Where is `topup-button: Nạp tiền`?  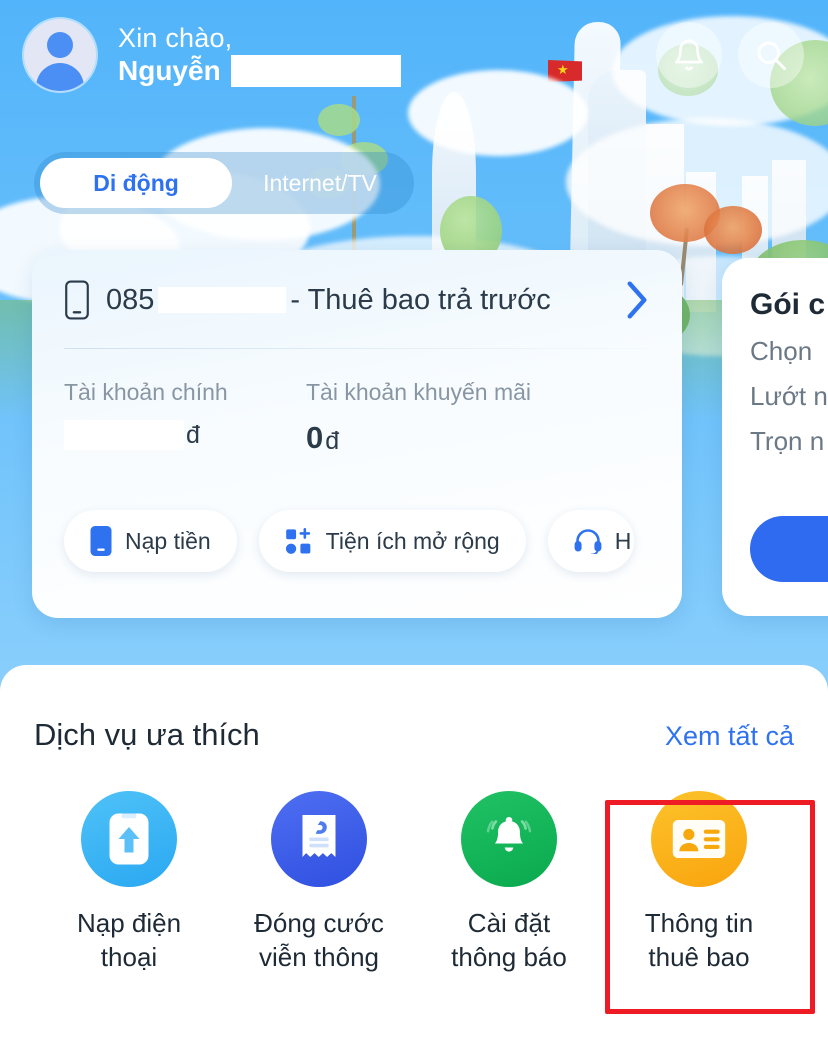
topup-button: Nạp tiền is located at coordinates (150, 541).